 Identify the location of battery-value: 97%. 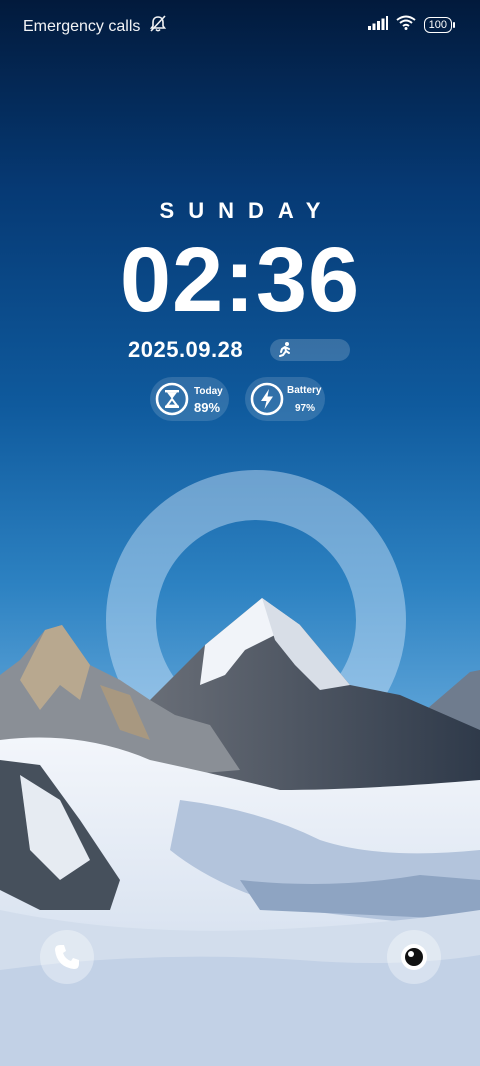
(305, 408).